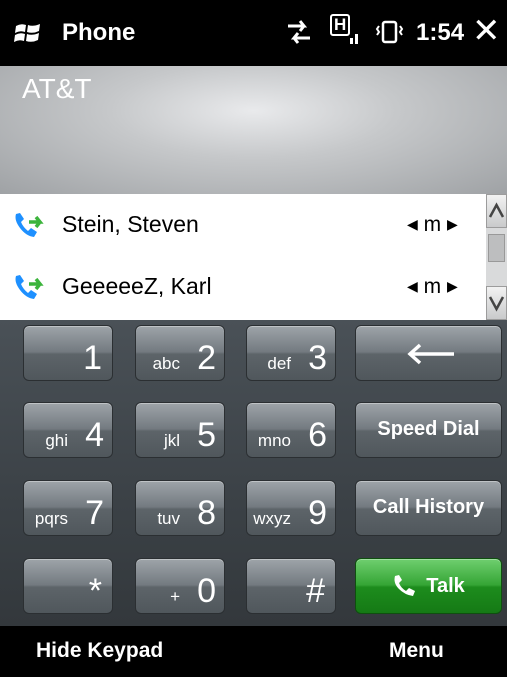  What do you see at coordinates (440, 32) in the screenshot?
I see `clock: 1:54` at bounding box center [440, 32].